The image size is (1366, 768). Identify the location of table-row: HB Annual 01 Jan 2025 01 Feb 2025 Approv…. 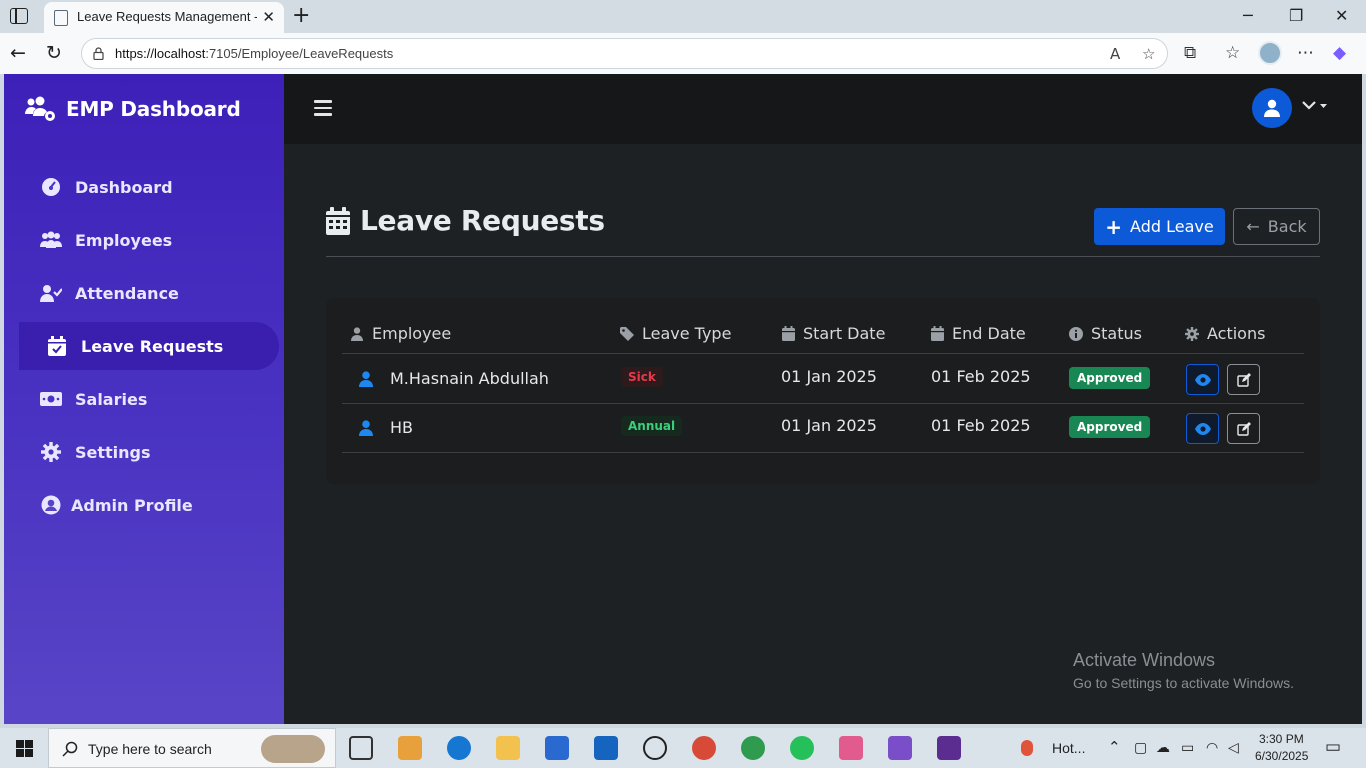
(823, 428).